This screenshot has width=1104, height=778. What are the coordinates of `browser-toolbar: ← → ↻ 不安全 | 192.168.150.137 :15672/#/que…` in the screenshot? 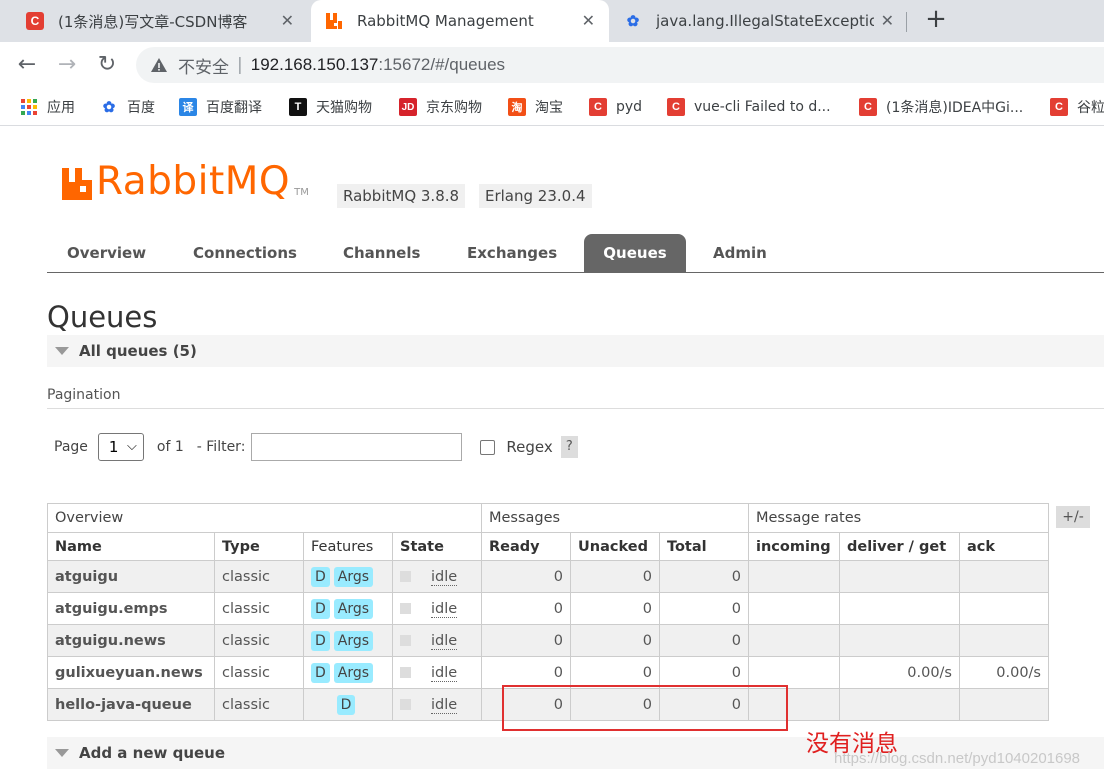 It's located at (552, 65).